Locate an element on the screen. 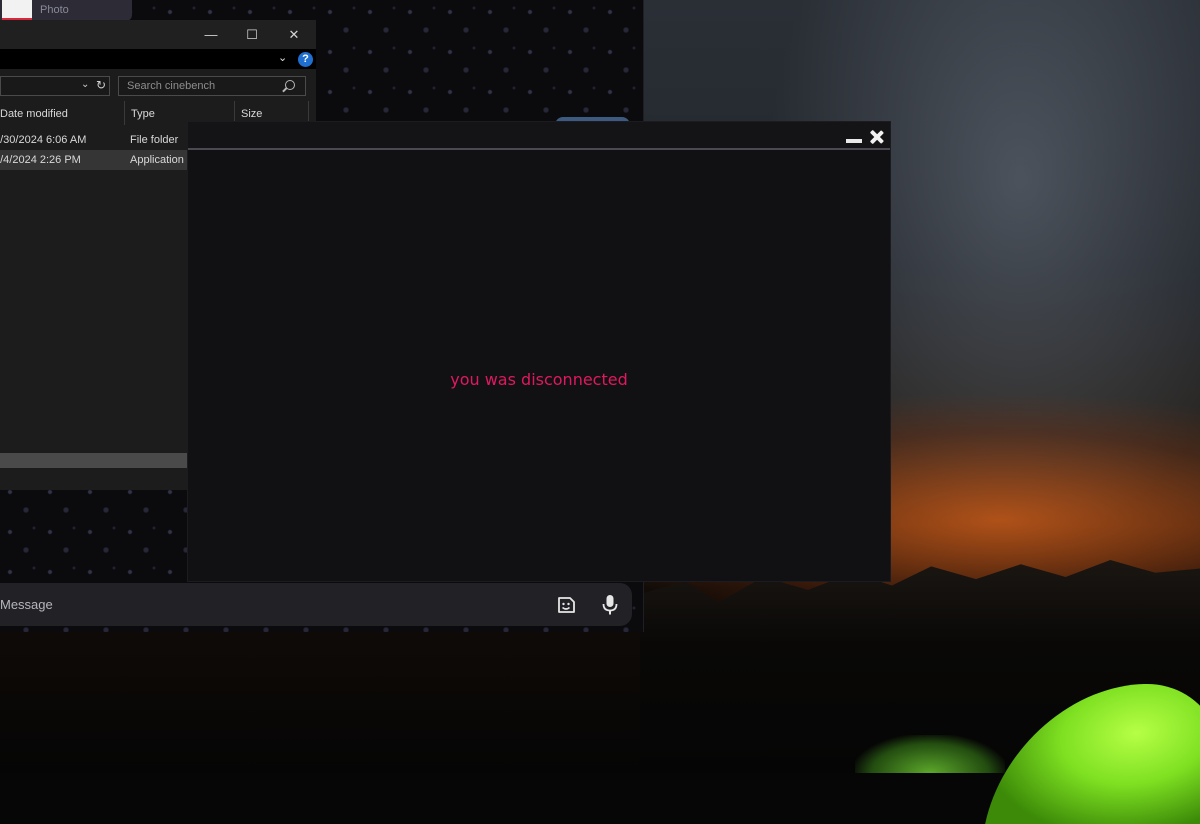  search-box is located at coordinates (212, 86).